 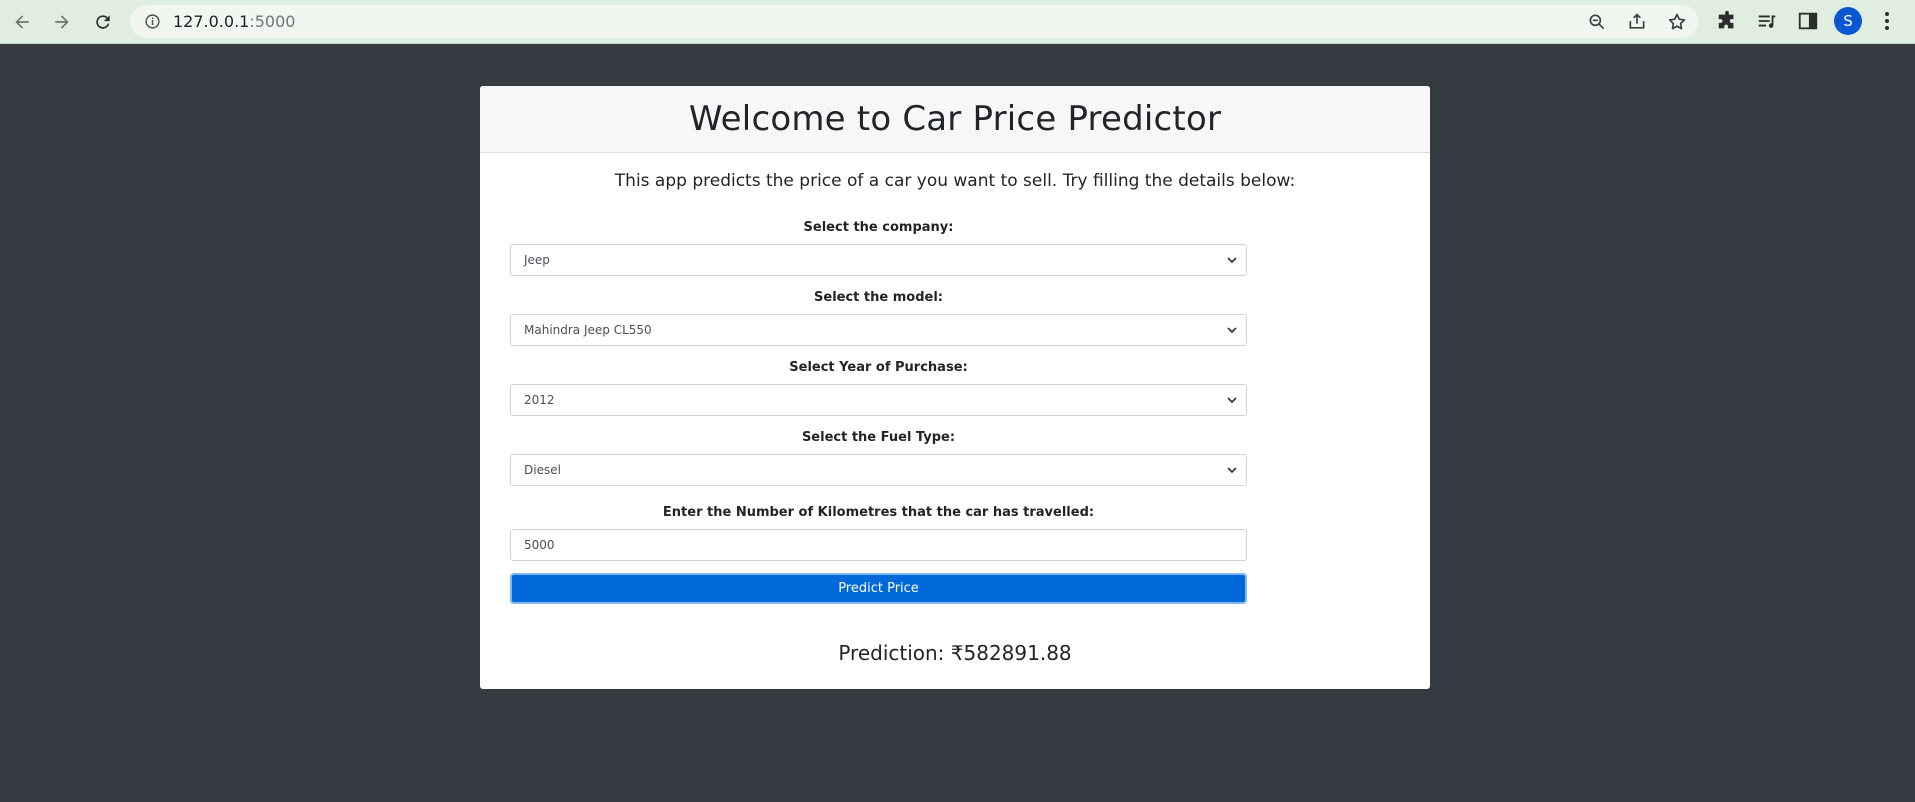 I want to click on fuel-label: Select the Fuel Type:, so click(x=878, y=437).